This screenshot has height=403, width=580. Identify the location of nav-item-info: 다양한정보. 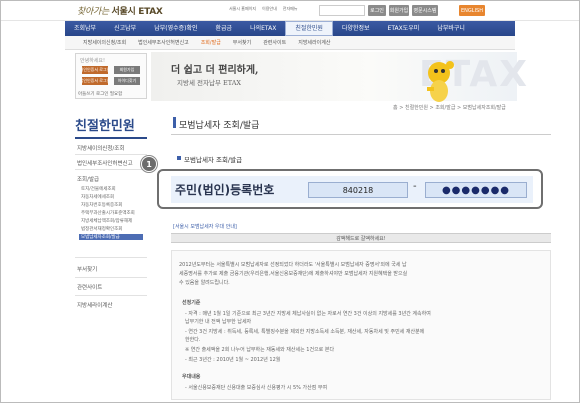
(356, 28).